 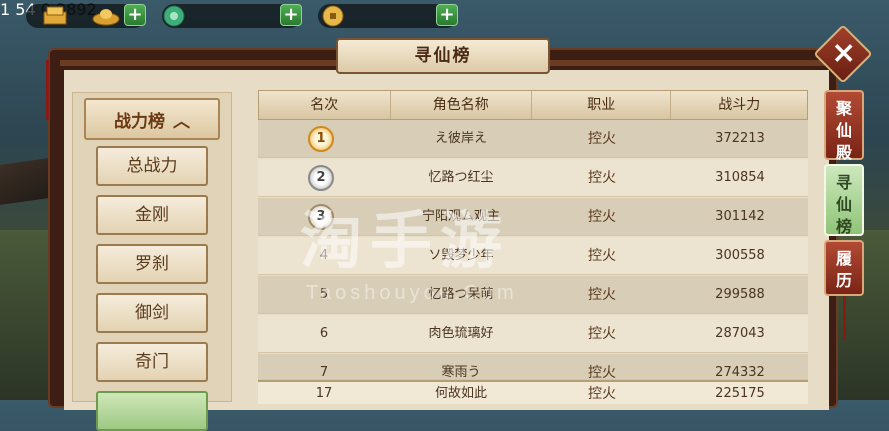 I want to click on tab-lvli-label: 履历, so click(x=844, y=269).